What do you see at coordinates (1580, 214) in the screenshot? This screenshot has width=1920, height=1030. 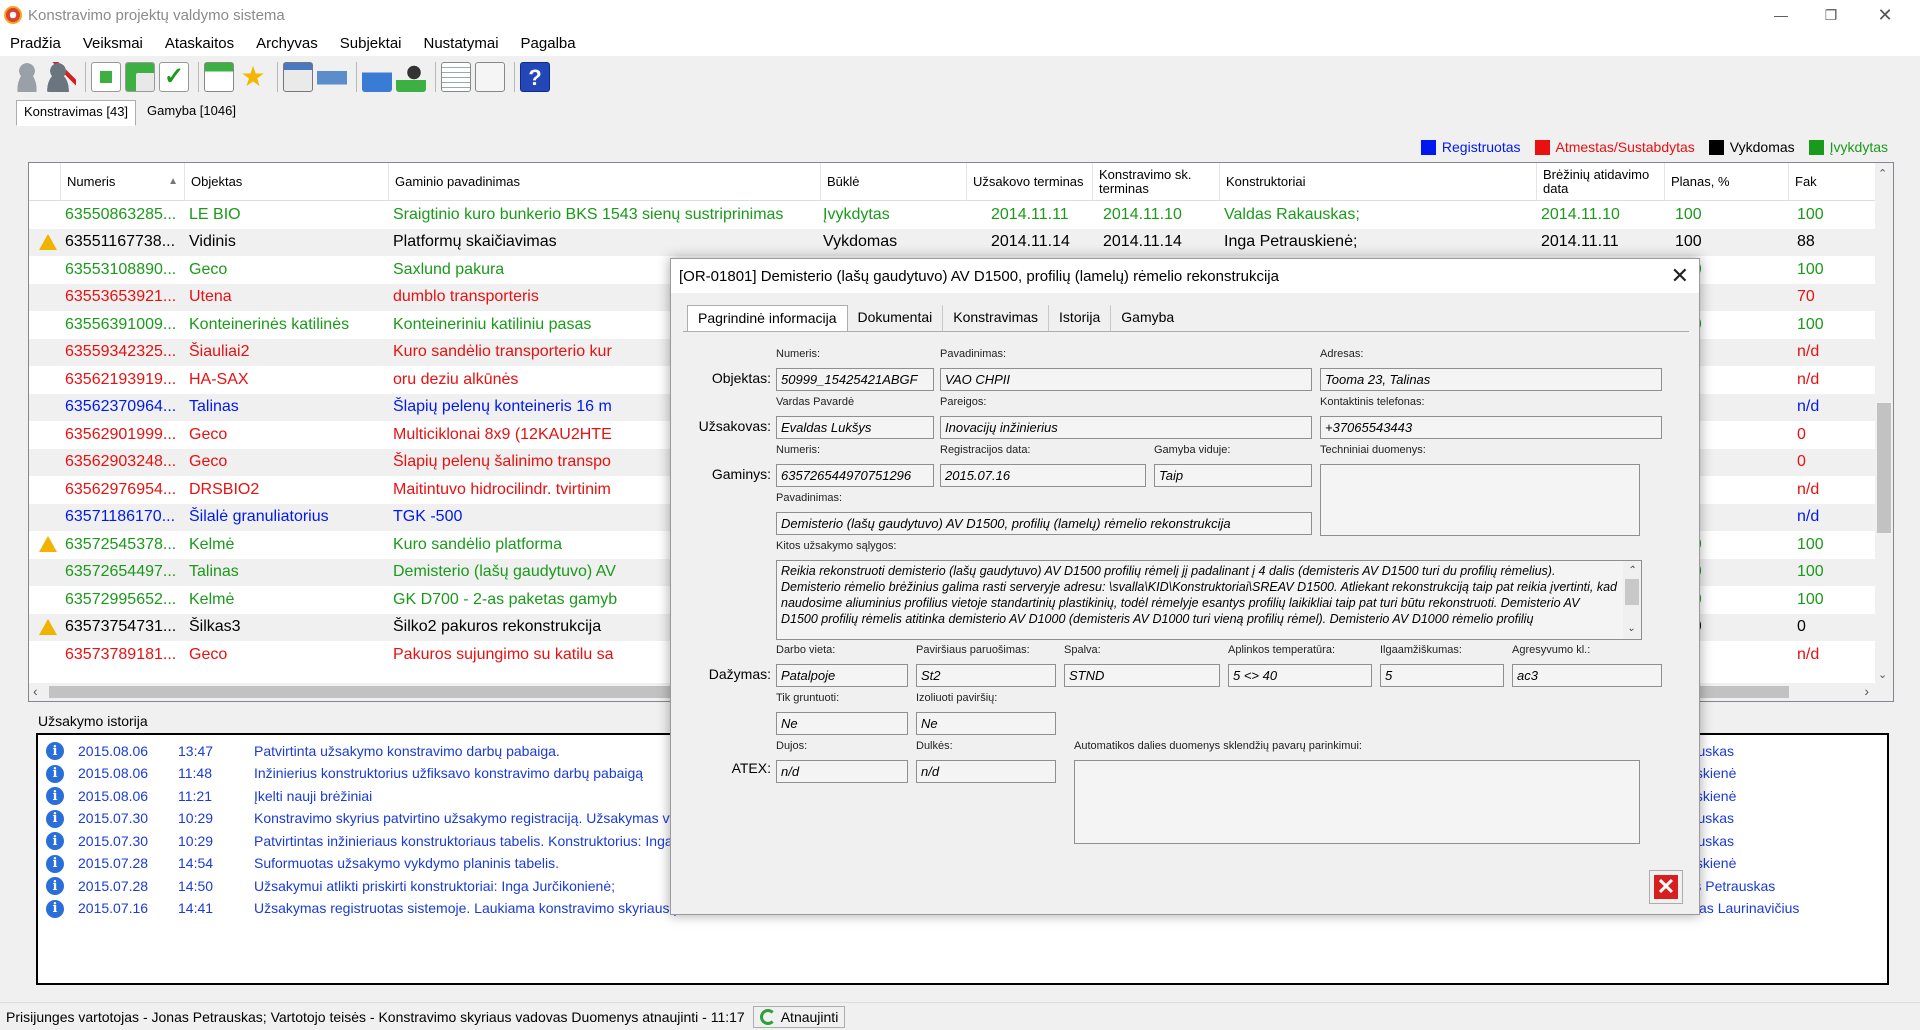 I see `cell-date: 2014.11.10` at bounding box center [1580, 214].